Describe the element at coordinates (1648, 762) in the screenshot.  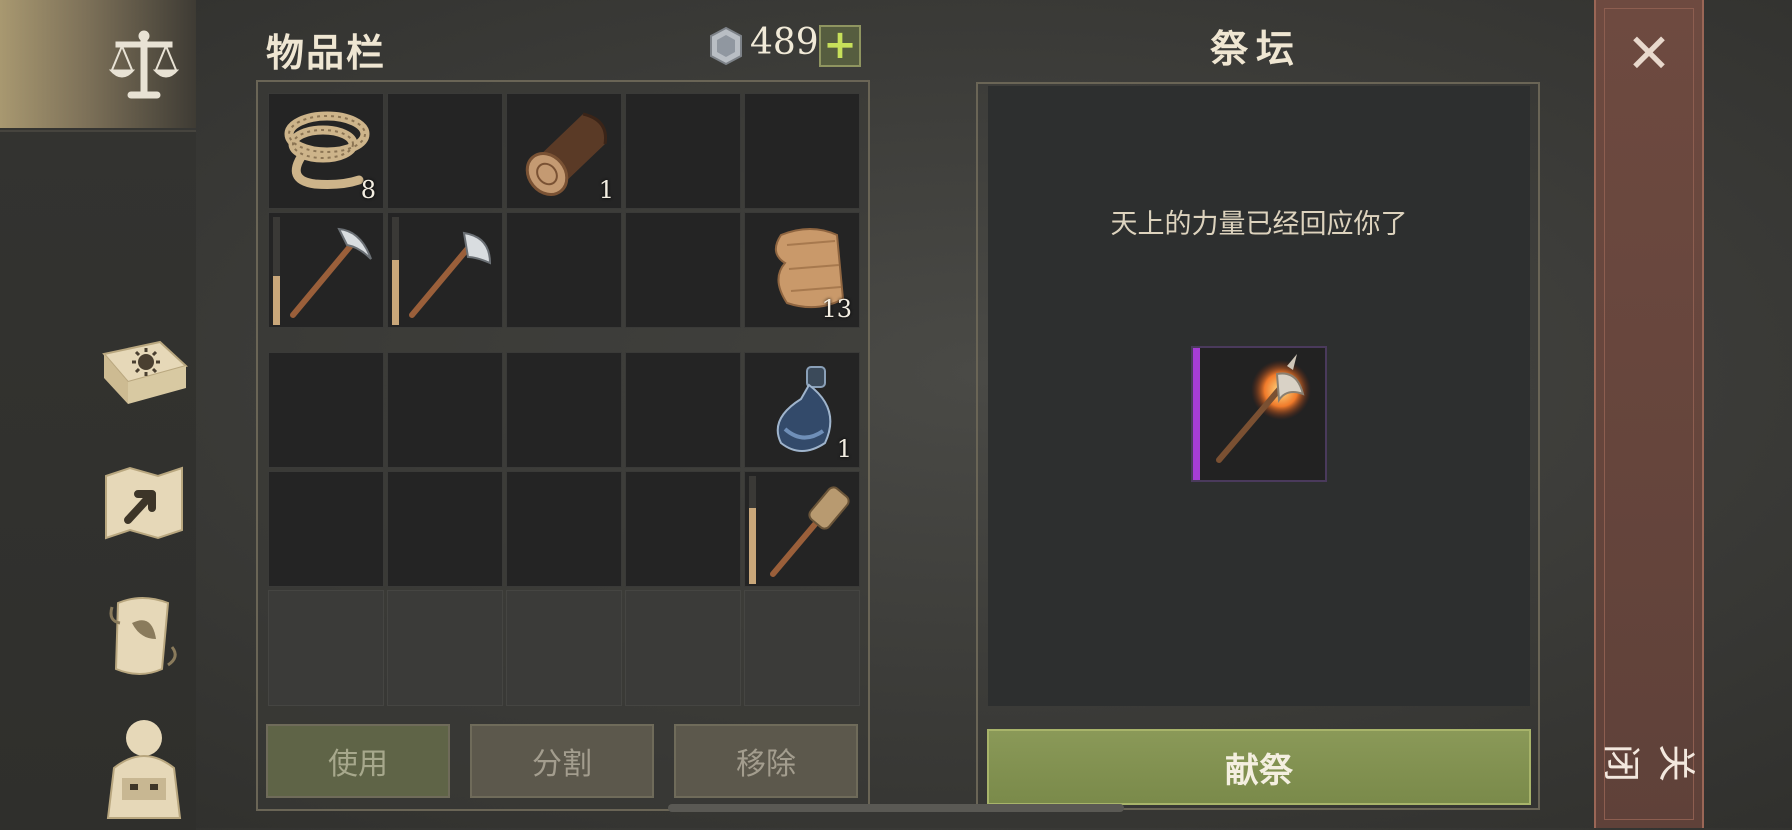
I see `close-label: 关闭` at that location.